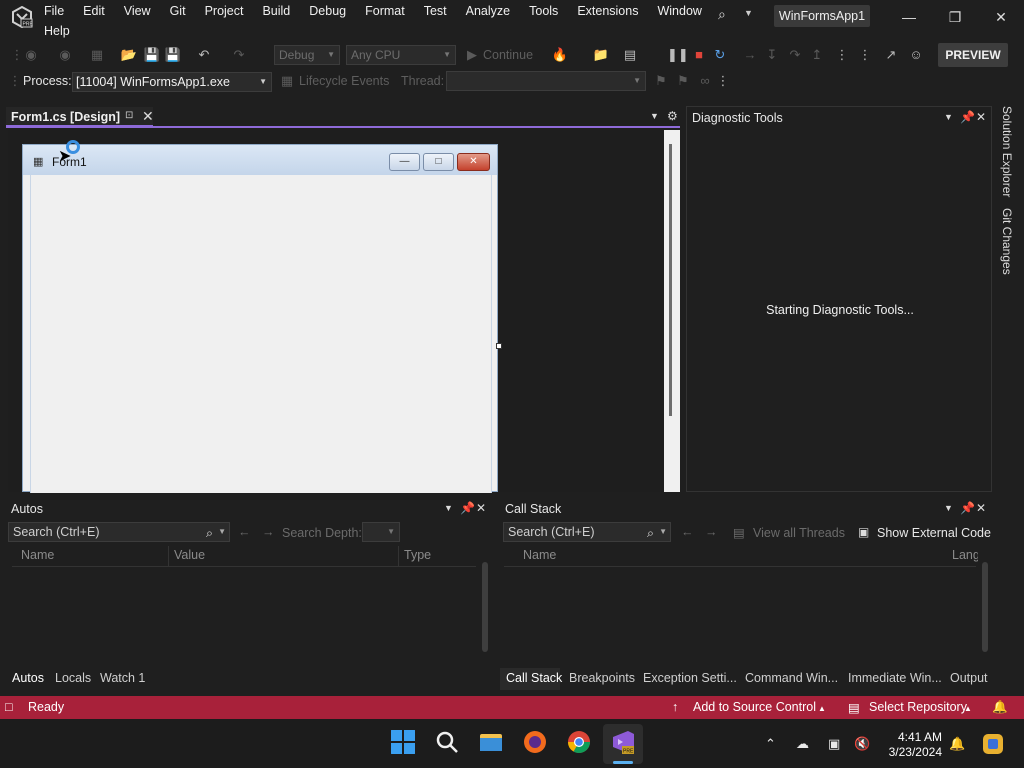 The width and height of the screenshot is (1024, 768). I want to click on callstack-scrollbar, so click(985, 607).